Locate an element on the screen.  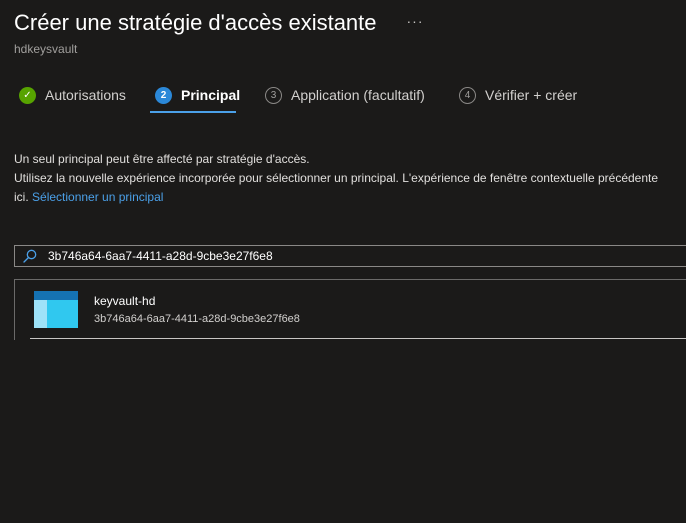
search-icon is located at coordinates (30, 256).